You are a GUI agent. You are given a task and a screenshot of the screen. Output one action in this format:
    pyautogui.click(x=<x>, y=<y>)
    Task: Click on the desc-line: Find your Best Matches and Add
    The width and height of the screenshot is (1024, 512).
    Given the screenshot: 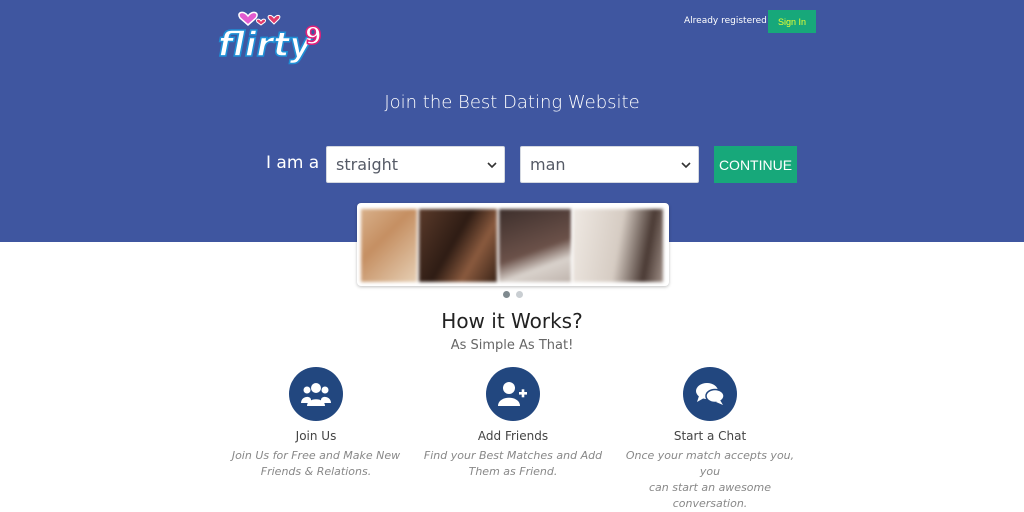 What is the action you would take?
    pyautogui.click(x=513, y=455)
    